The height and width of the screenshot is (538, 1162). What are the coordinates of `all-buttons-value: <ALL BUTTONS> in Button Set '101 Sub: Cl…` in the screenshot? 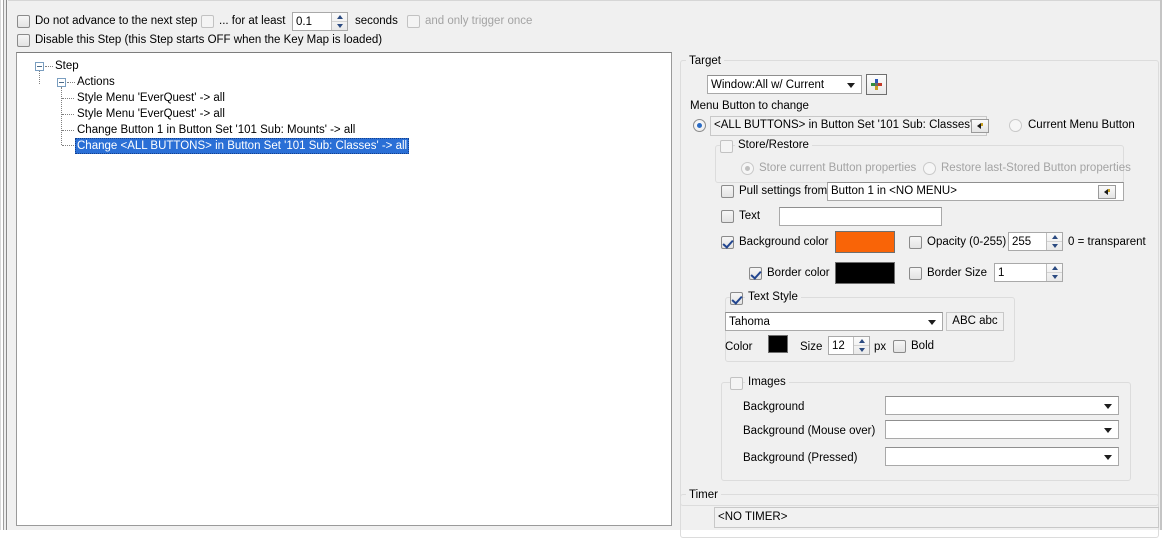 It's located at (843, 125).